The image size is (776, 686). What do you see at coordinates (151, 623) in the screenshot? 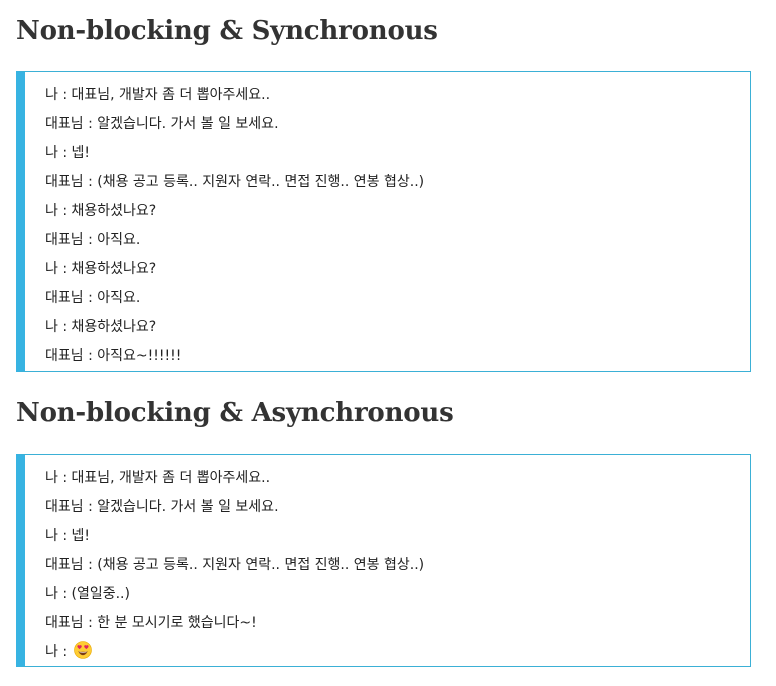
I see `dialogue-line: 대표님 : 한 분 모시기로 했습니다~!` at bounding box center [151, 623].